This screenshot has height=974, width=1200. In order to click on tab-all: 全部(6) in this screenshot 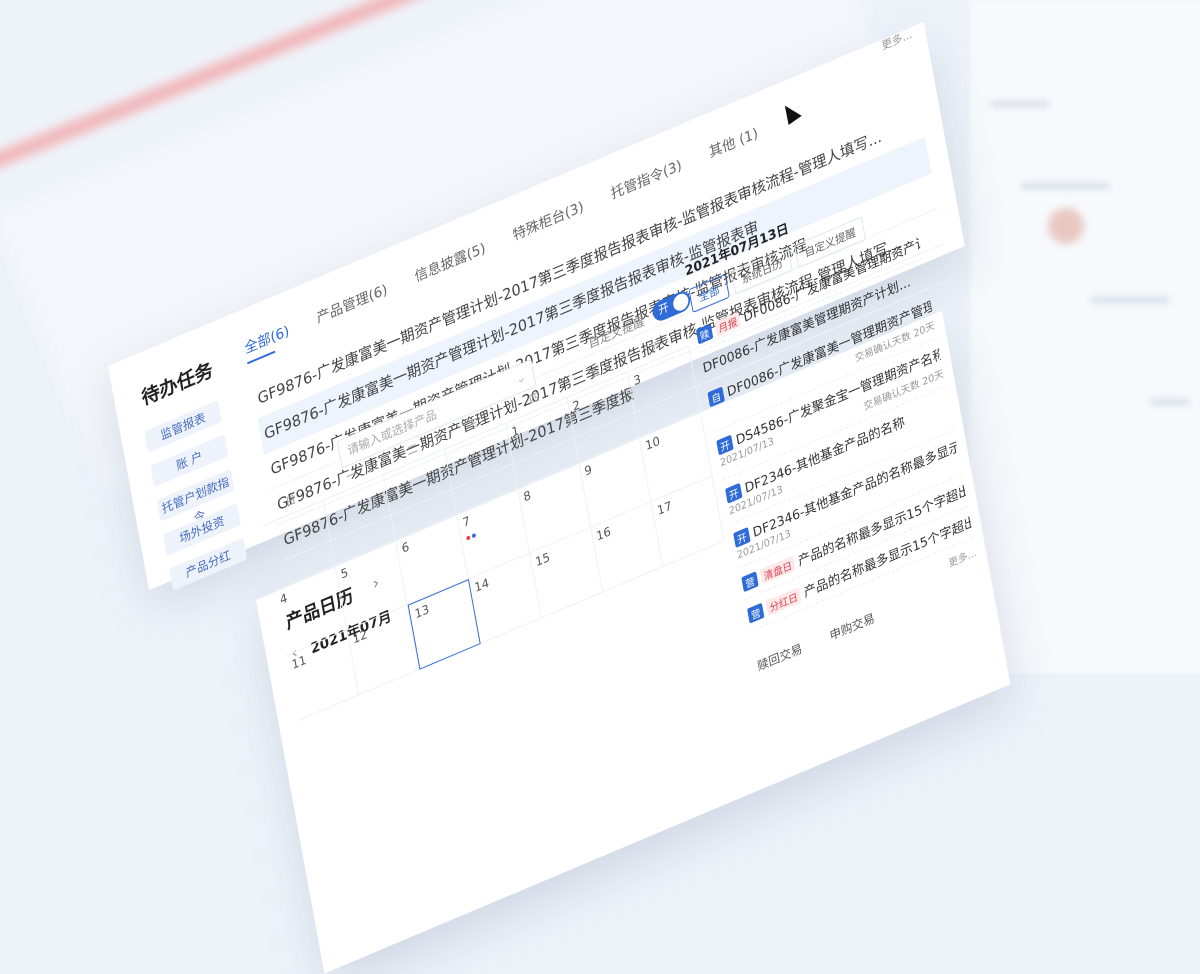, I will do `click(267, 339)`.